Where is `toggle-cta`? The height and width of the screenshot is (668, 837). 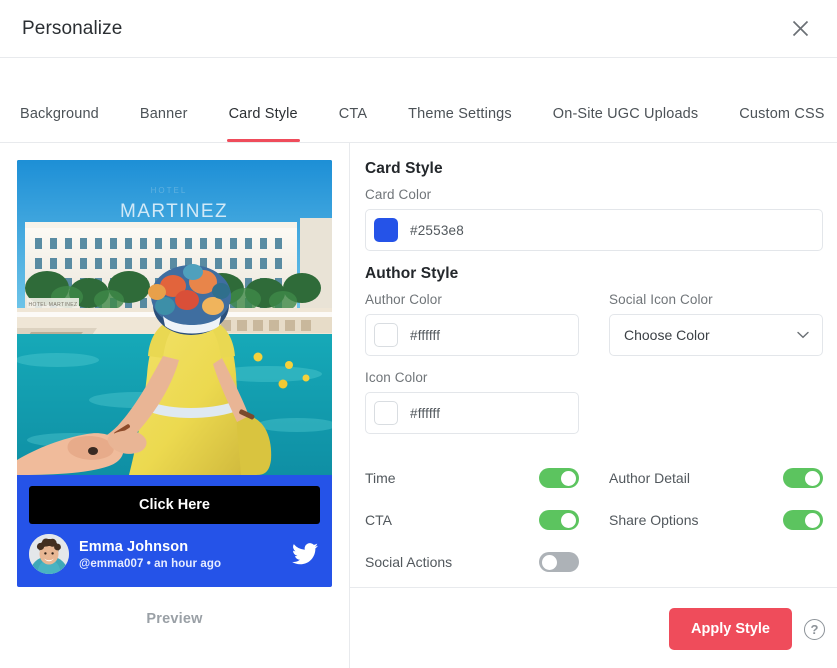 toggle-cta is located at coordinates (559, 520).